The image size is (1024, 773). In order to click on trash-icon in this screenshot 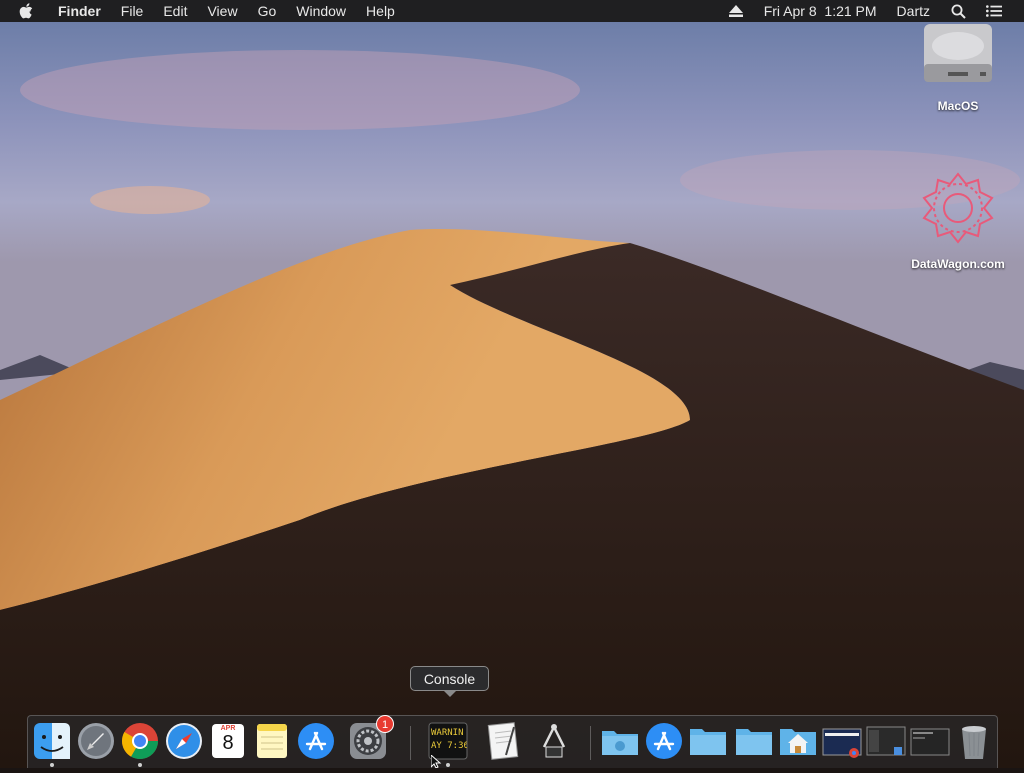, I will do `click(974, 741)`.